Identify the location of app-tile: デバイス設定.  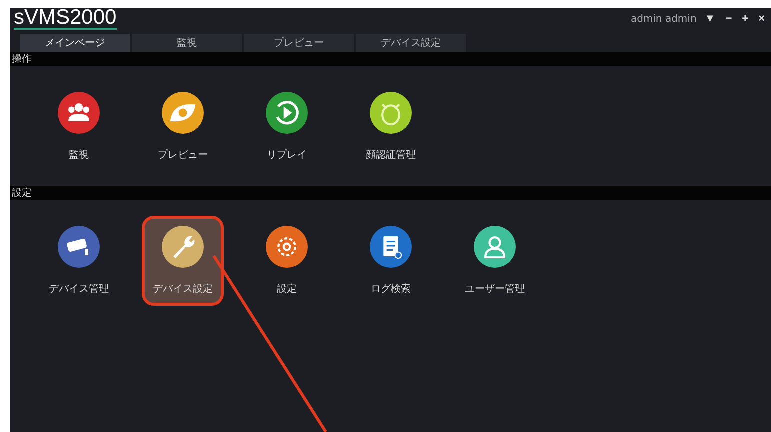
(183, 261).